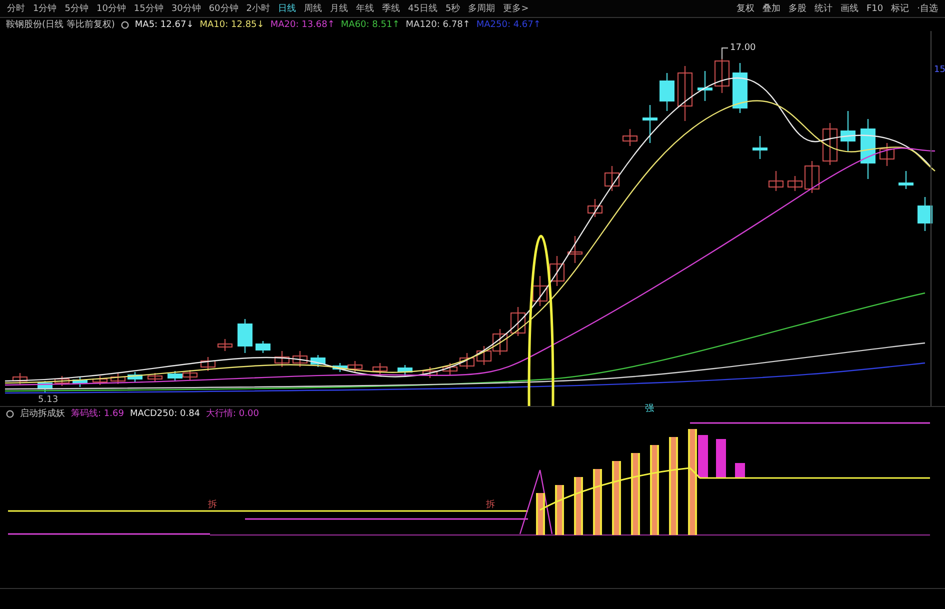 Image resolution: width=945 pixels, height=609 pixels. Describe the element at coordinates (649, 408) in the screenshot. I see `signal-label: 强` at that location.